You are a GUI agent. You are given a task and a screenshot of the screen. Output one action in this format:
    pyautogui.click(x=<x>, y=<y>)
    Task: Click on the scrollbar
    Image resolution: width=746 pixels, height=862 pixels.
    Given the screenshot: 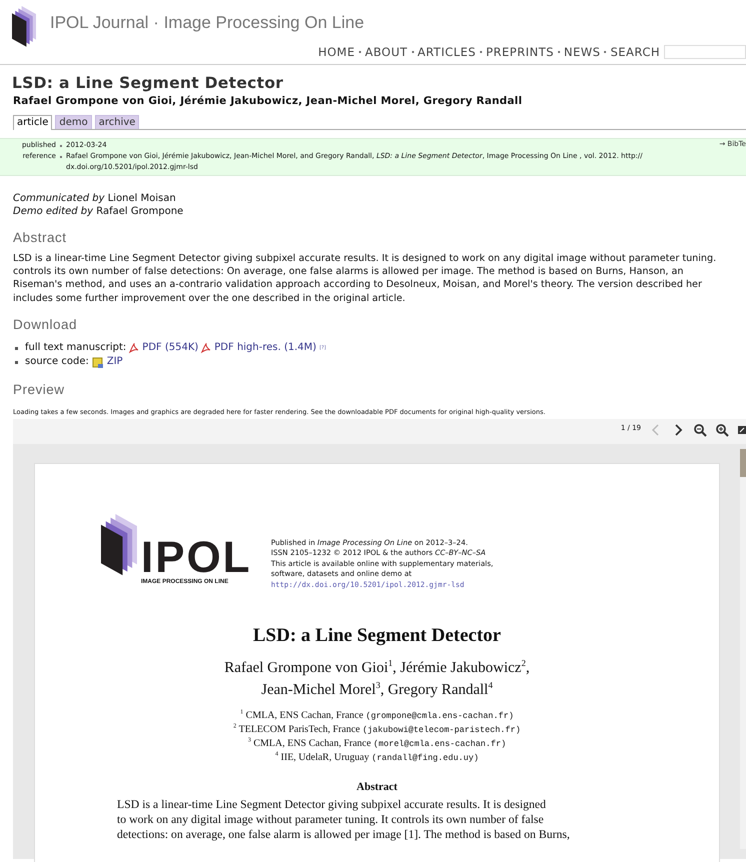 What is the action you would take?
    pyautogui.click(x=743, y=648)
    